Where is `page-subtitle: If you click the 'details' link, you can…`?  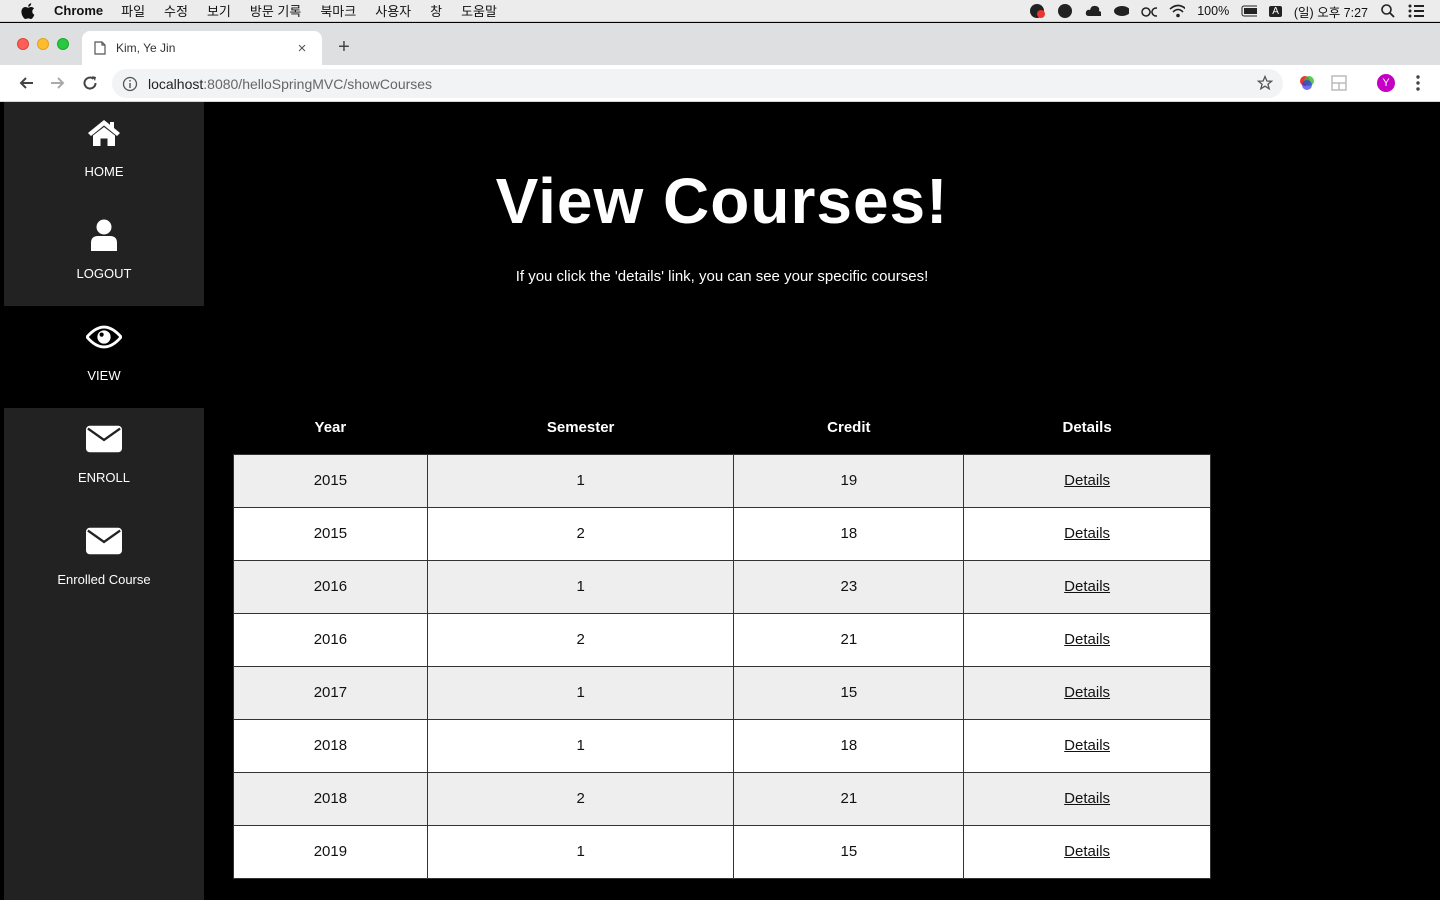 page-subtitle: If you click the 'details' link, you can… is located at coordinates (722, 276).